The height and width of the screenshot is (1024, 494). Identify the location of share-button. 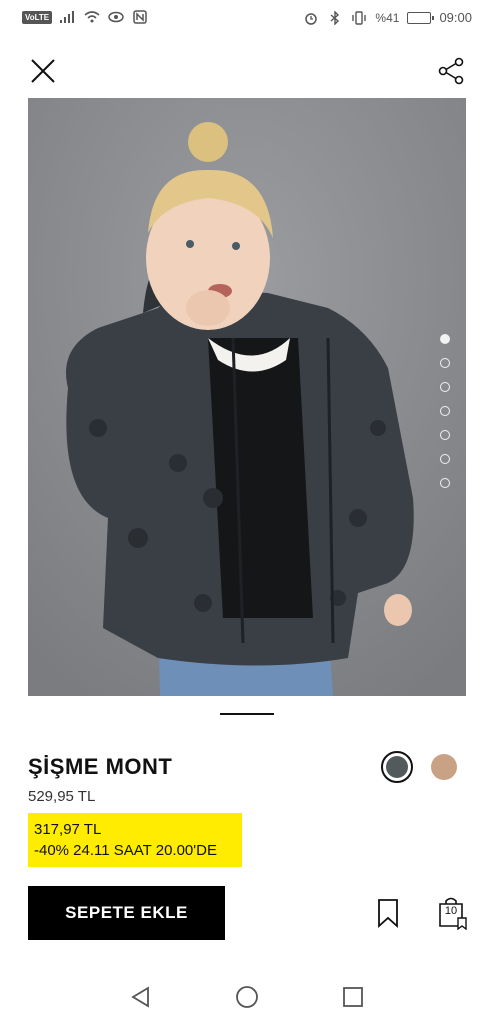
(451, 71).